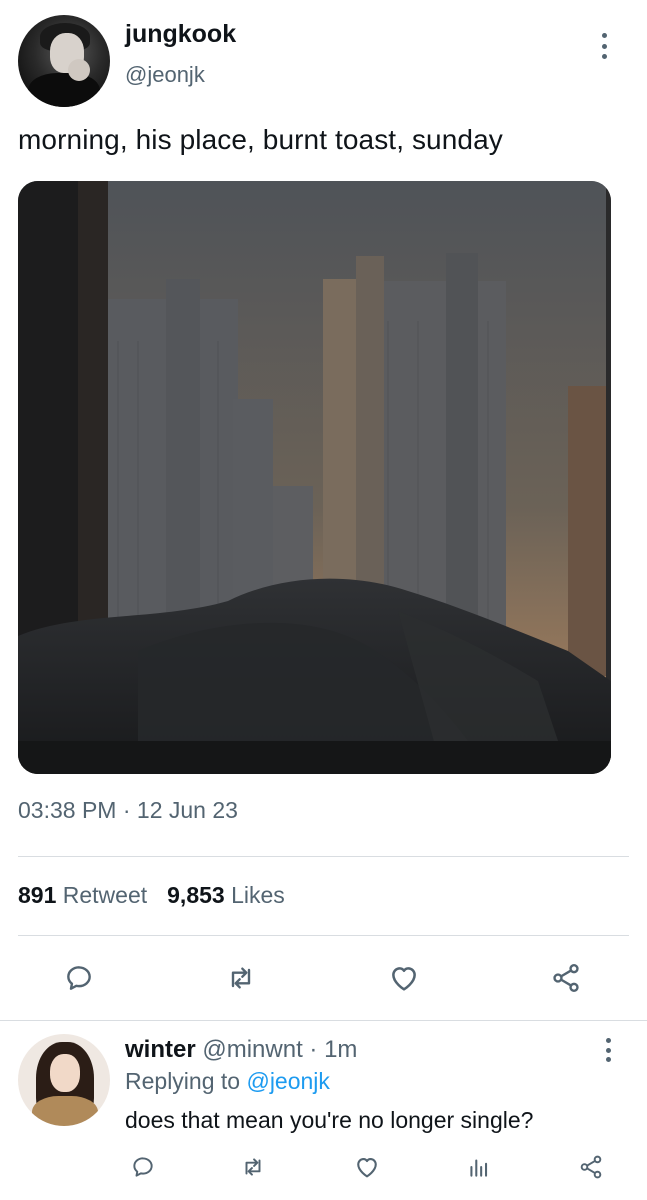 The image size is (647, 1200). What do you see at coordinates (287, 1081) in the screenshot?
I see `replying-mention-link: @jeonjk` at bounding box center [287, 1081].